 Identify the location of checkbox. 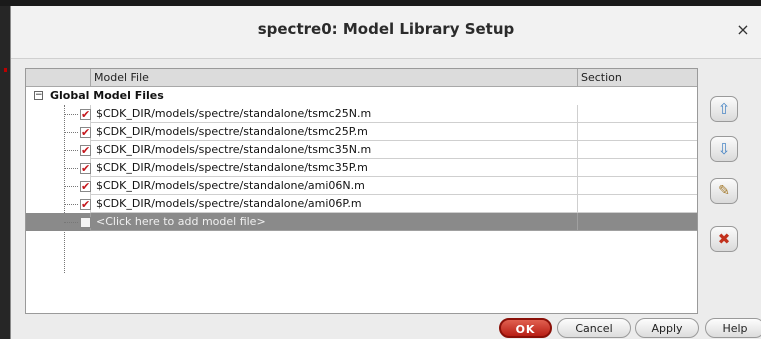
(85, 222).